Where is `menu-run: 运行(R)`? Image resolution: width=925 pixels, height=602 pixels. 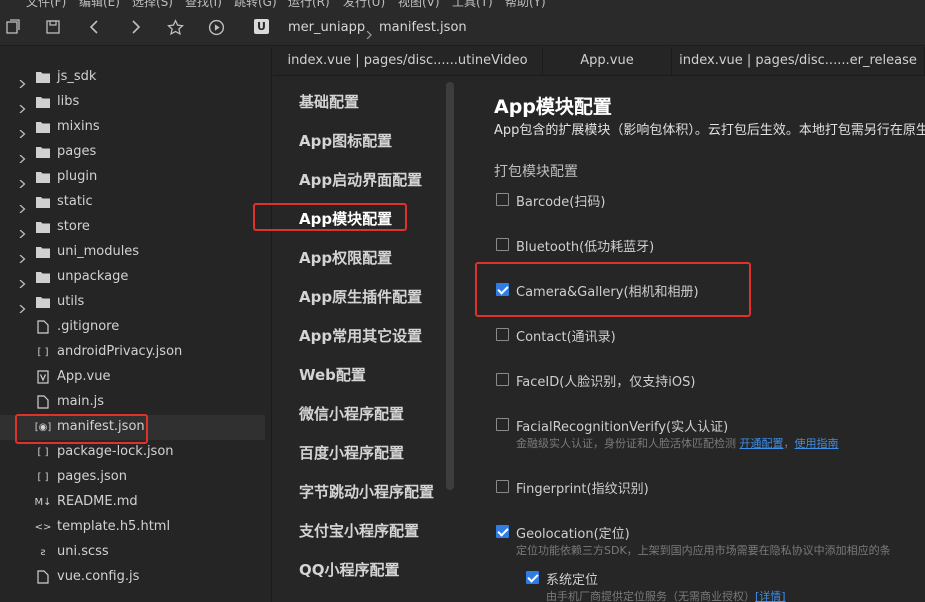 menu-run: 运行(R) is located at coordinates (309, 5).